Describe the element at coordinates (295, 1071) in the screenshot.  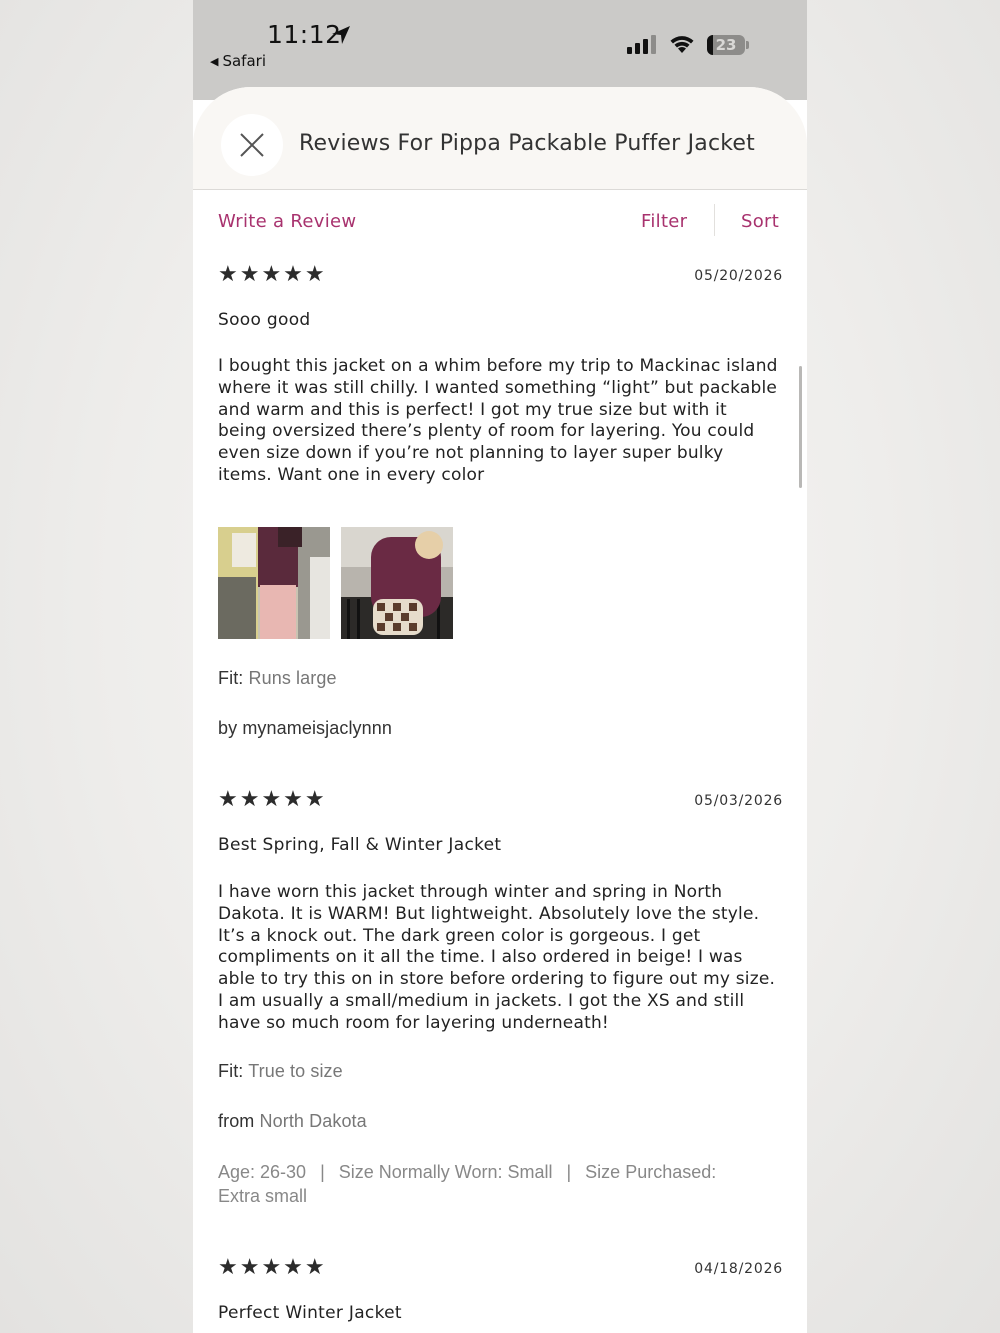
I see `fit-value: True to size` at that location.